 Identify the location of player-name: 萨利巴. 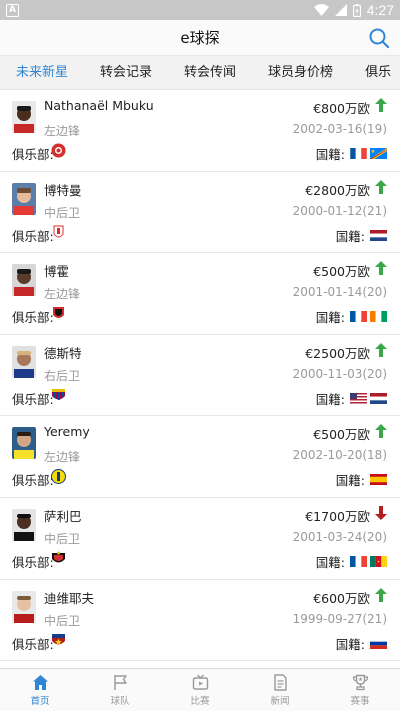
(63, 516).